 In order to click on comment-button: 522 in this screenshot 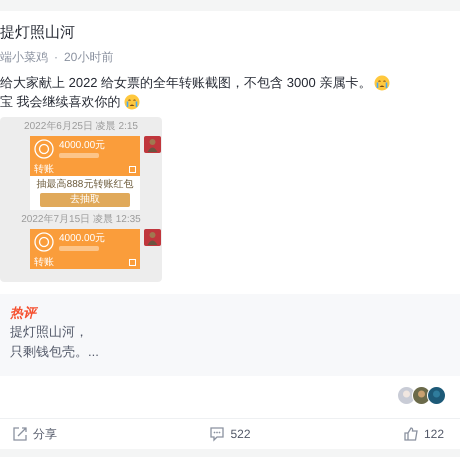, I will do `click(229, 434)`.